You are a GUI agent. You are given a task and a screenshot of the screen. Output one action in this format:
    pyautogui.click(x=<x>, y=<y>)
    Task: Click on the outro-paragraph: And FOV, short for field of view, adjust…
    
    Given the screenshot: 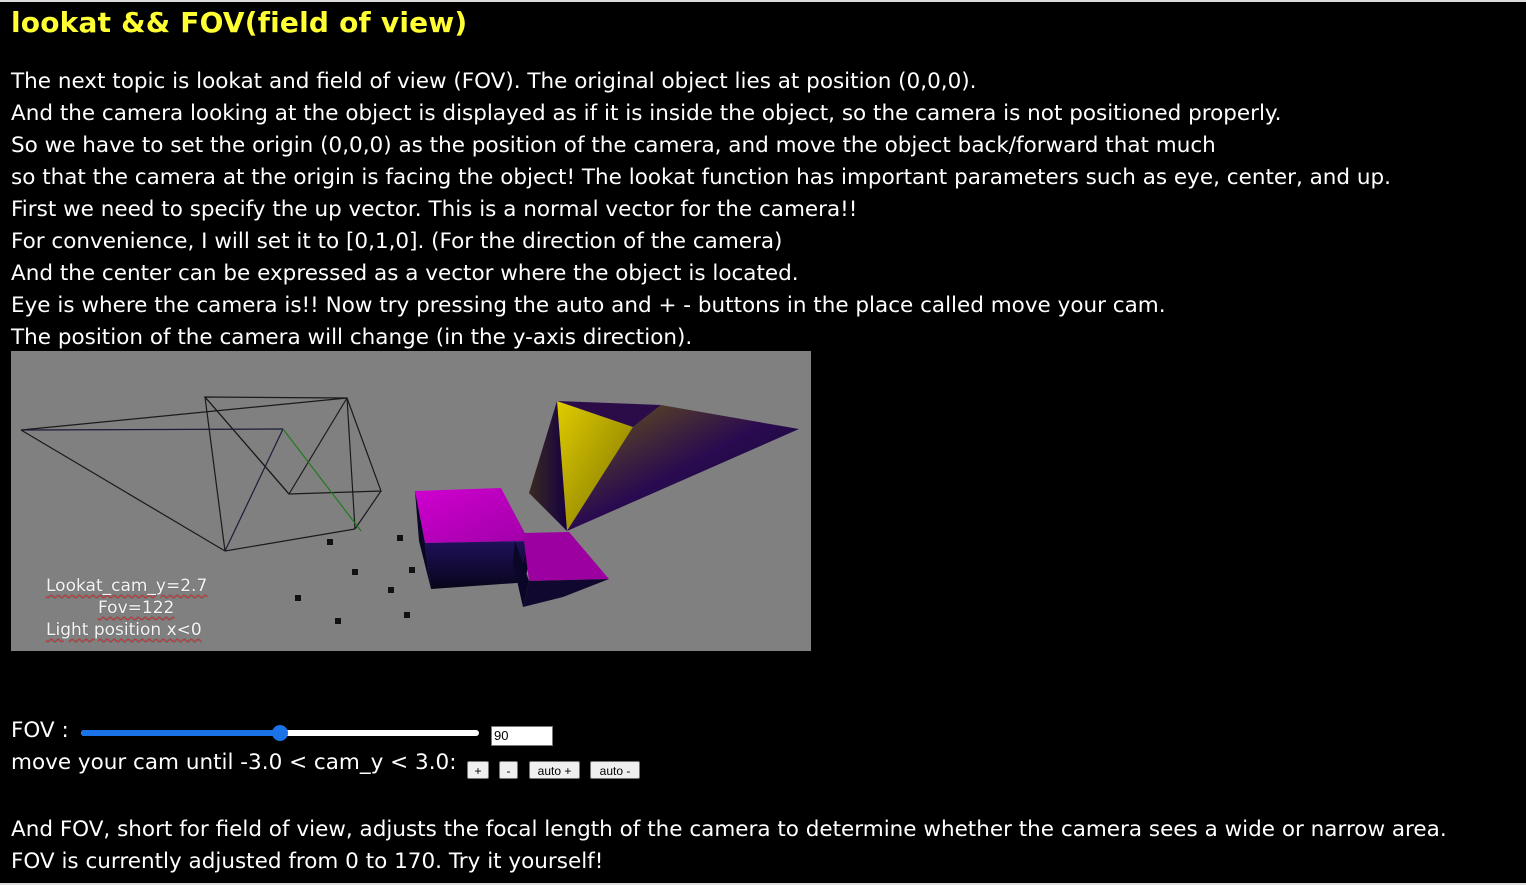 What is the action you would take?
    pyautogui.click(x=729, y=846)
    